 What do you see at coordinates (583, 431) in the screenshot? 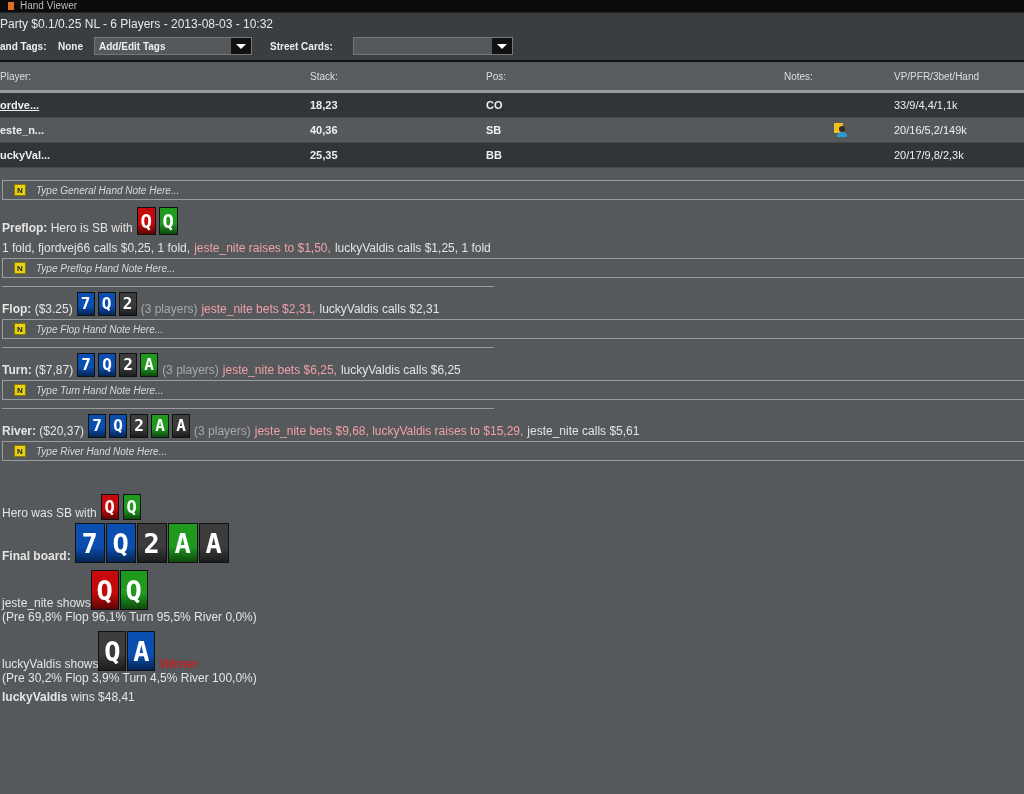
I see `action-text: jeste_nite calls $5,61` at bounding box center [583, 431].